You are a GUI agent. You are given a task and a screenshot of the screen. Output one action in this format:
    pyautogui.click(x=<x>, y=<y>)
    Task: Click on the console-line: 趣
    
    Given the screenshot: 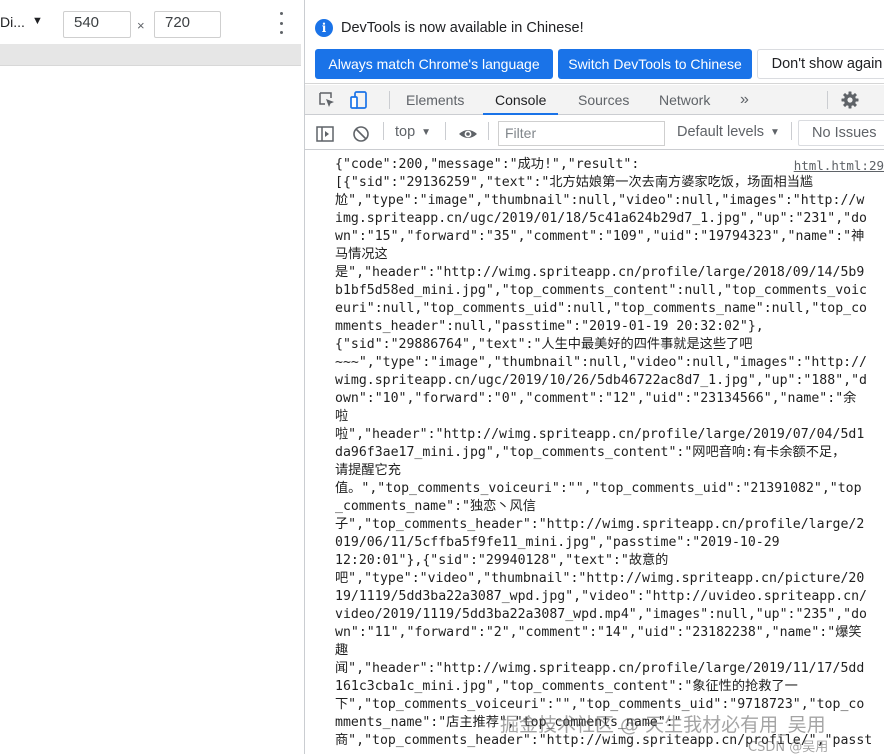 What is the action you would take?
    pyautogui.click(x=342, y=650)
    